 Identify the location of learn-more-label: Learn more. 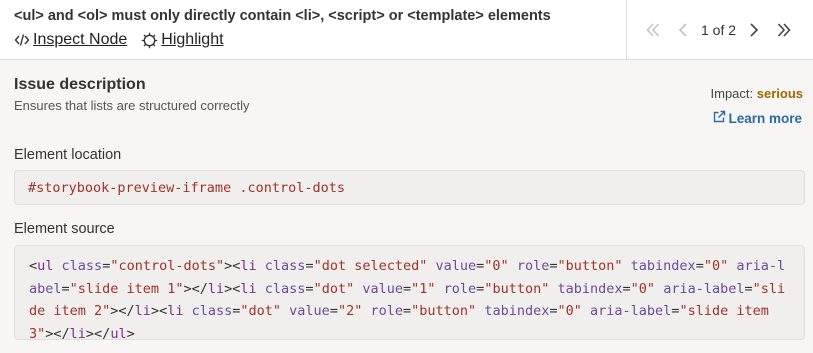
(765, 118).